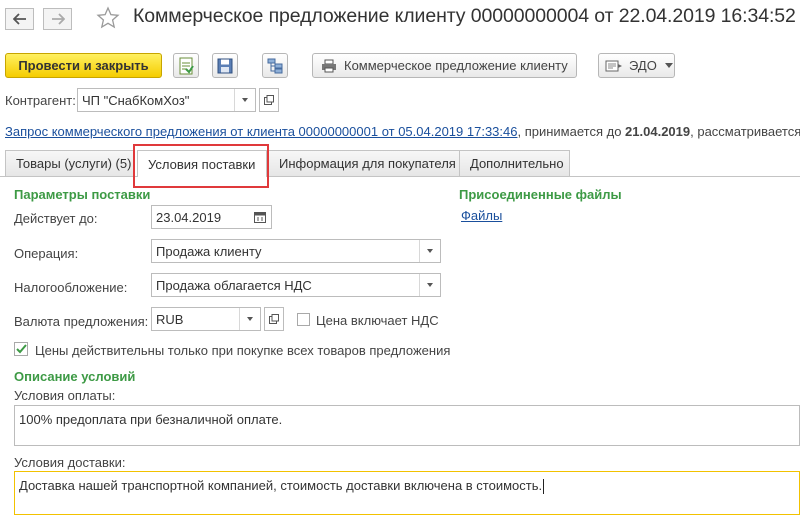 The width and height of the screenshot is (800, 519). What do you see at coordinates (400, 176) in the screenshot?
I see `tabs-divider` at bounding box center [400, 176].